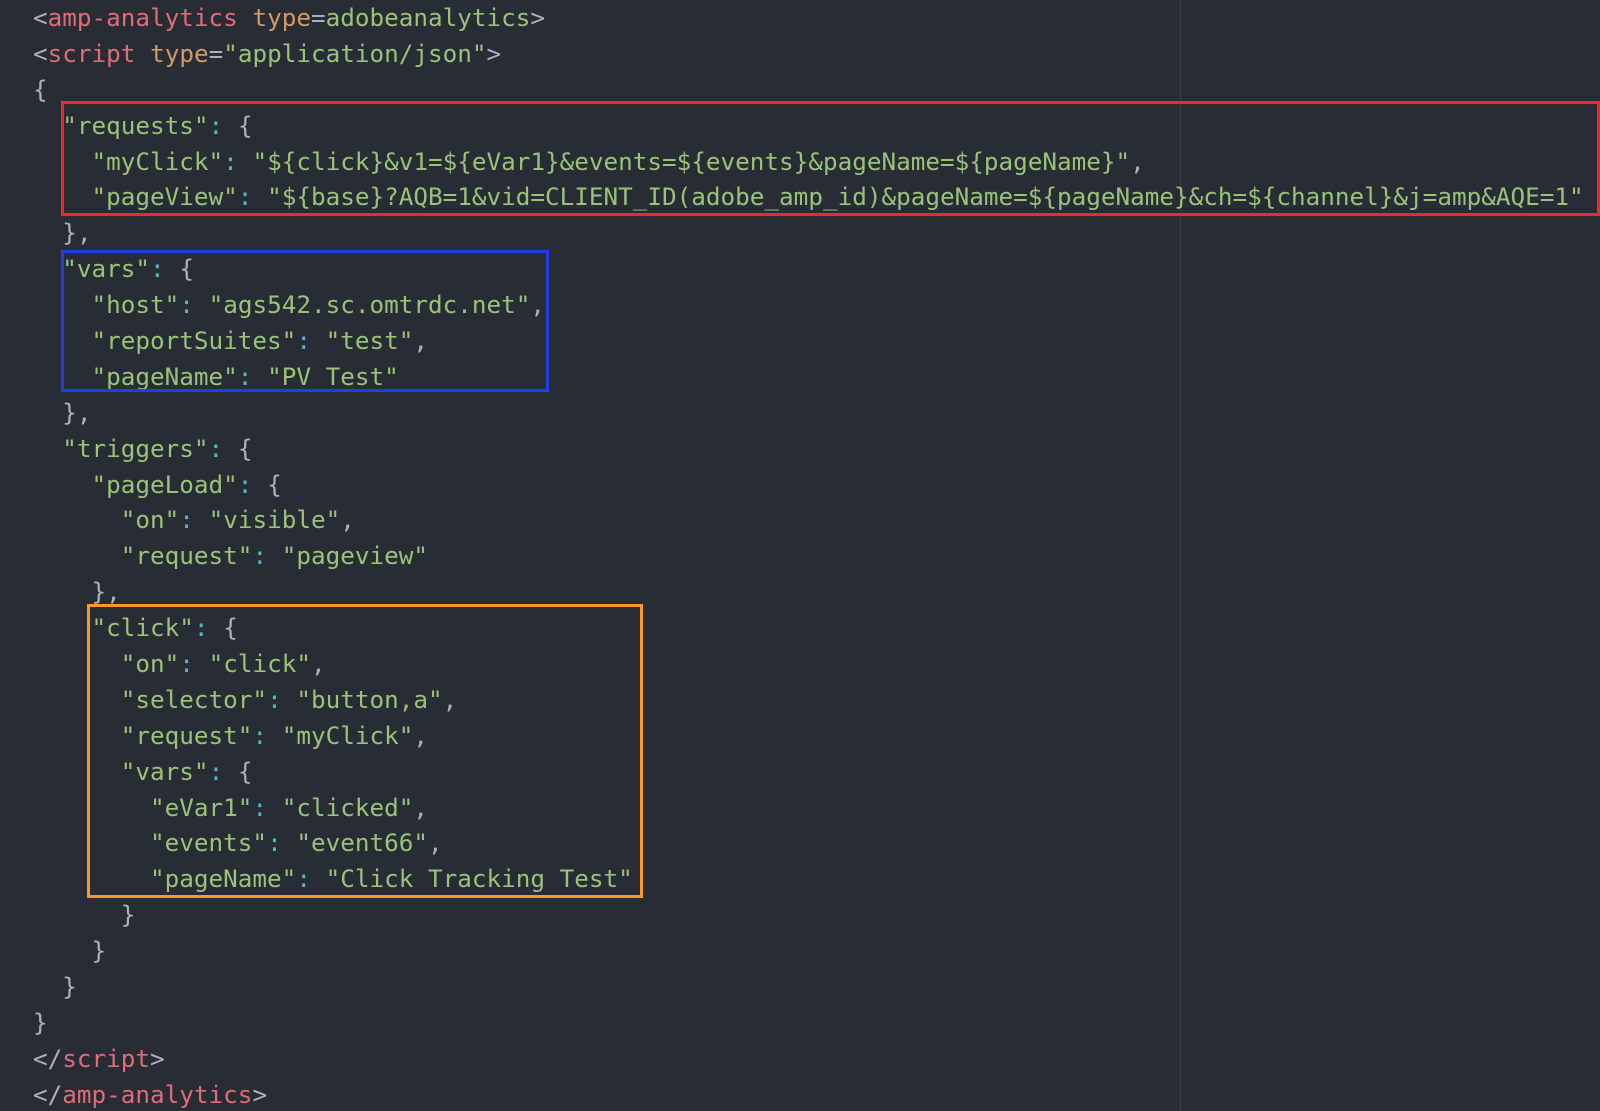 The image size is (1600, 1111). What do you see at coordinates (179, 53) in the screenshot?
I see `code-token: type` at bounding box center [179, 53].